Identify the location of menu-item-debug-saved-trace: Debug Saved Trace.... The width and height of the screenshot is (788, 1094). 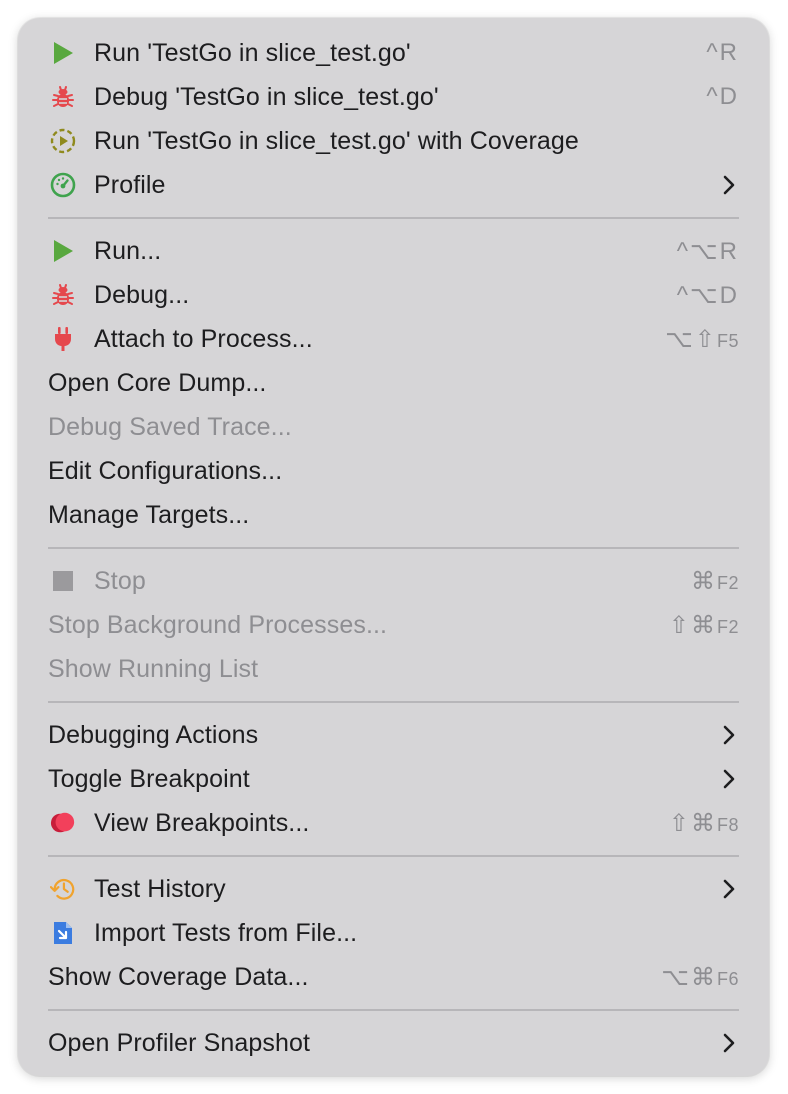
(393, 427).